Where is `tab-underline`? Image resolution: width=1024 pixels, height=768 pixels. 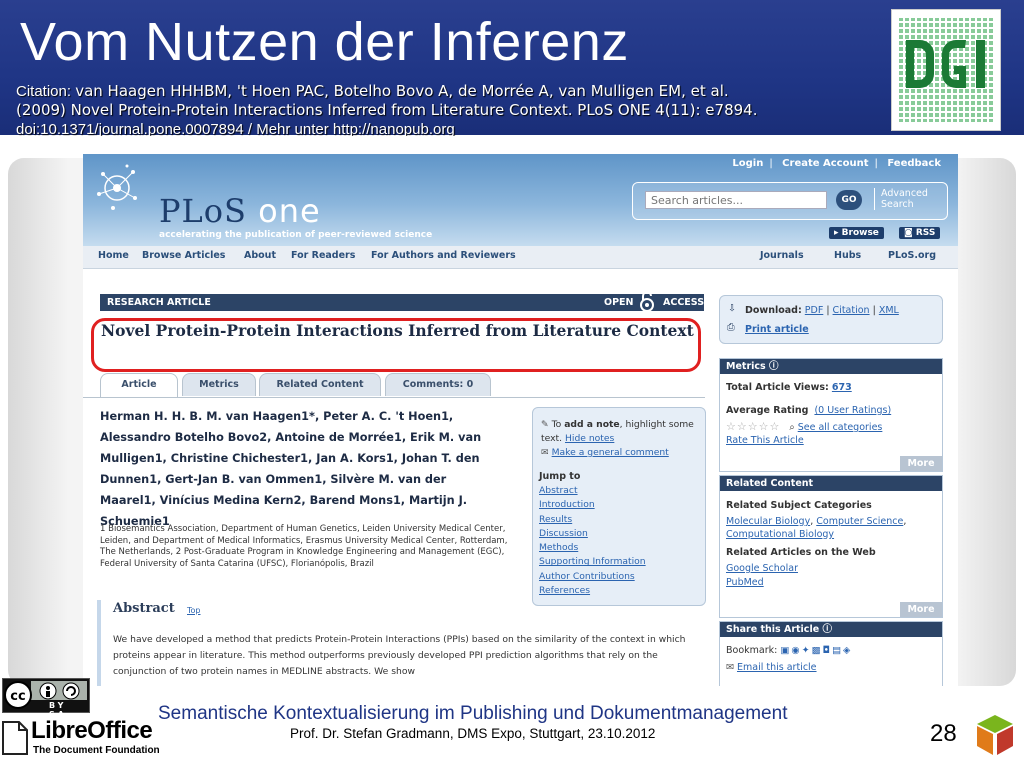 tab-underline is located at coordinates (394, 397).